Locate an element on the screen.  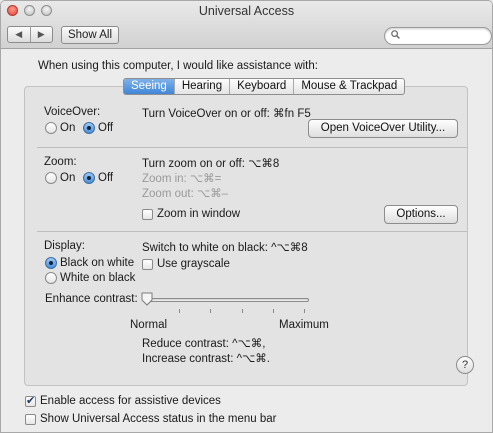
enable-assistive-devices-label: Enable access for assistive devices is located at coordinates (130, 401).